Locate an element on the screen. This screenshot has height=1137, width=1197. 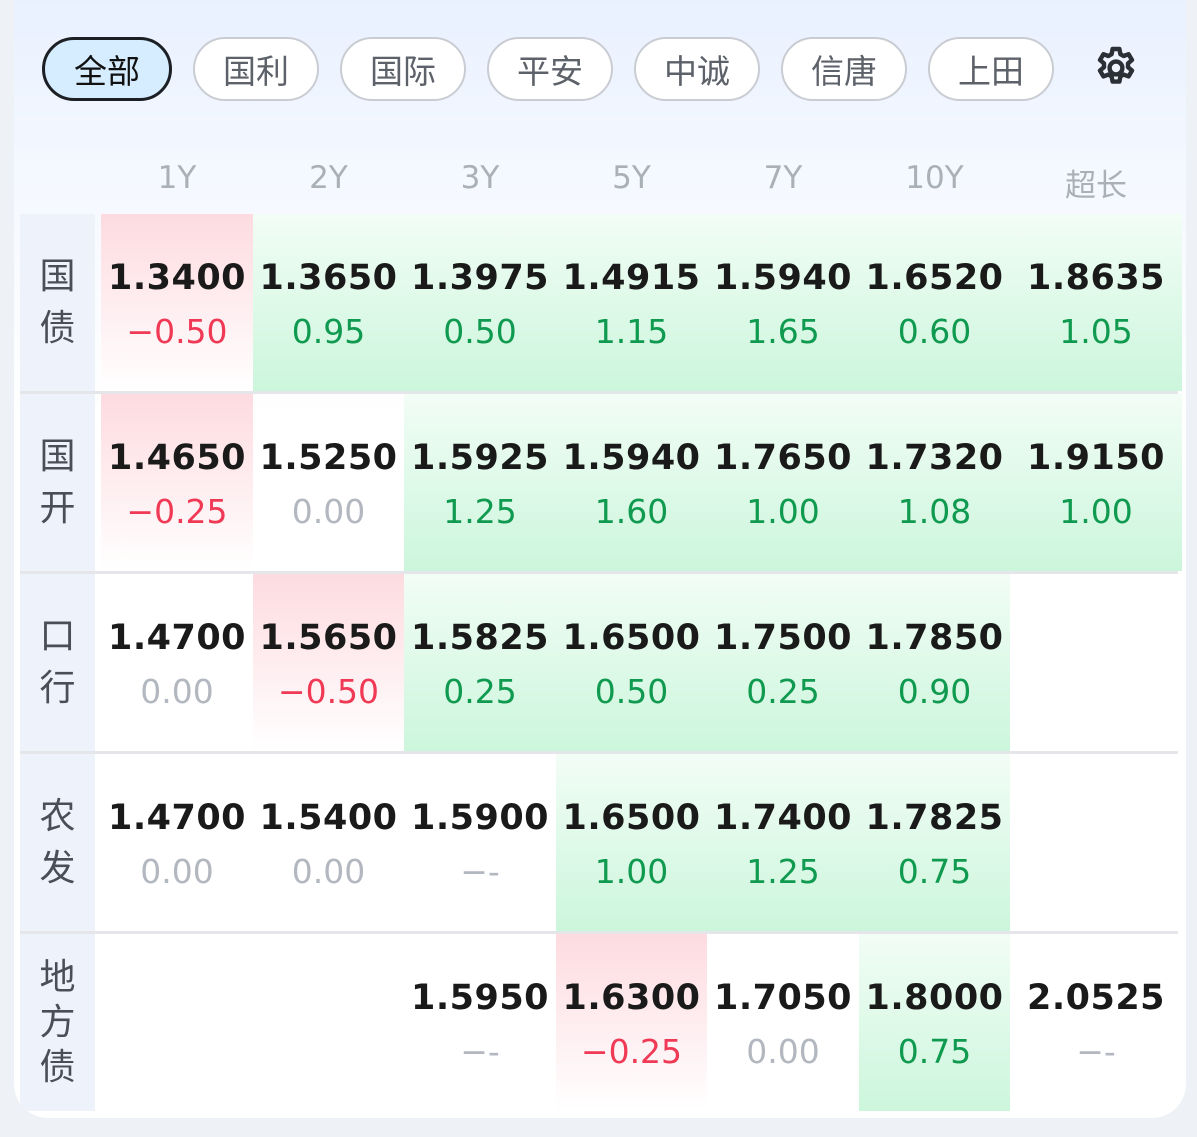
tab-guoli: 国利 is located at coordinates (256, 69).